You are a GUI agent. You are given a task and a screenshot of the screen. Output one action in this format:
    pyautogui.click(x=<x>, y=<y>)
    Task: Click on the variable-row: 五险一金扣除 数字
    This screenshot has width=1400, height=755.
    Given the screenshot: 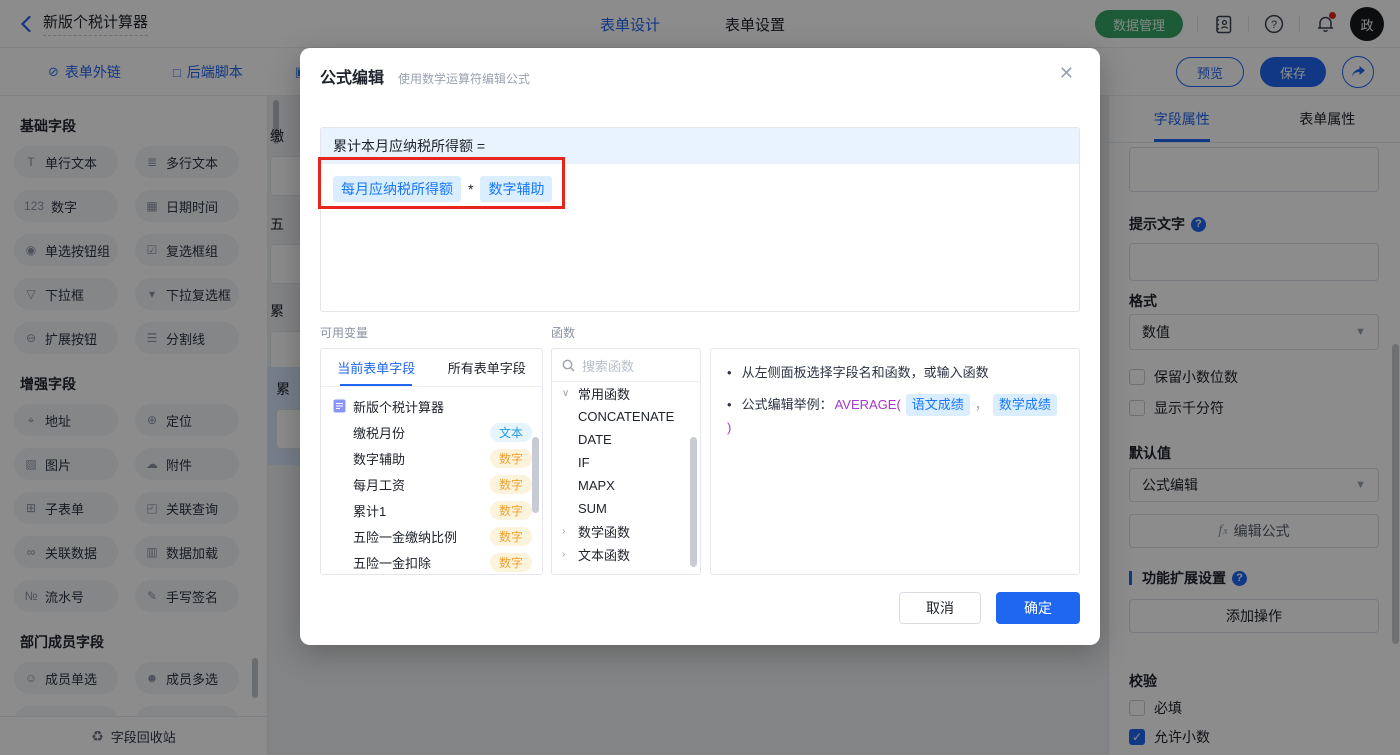 What is the action you would take?
    pyautogui.click(x=431, y=561)
    